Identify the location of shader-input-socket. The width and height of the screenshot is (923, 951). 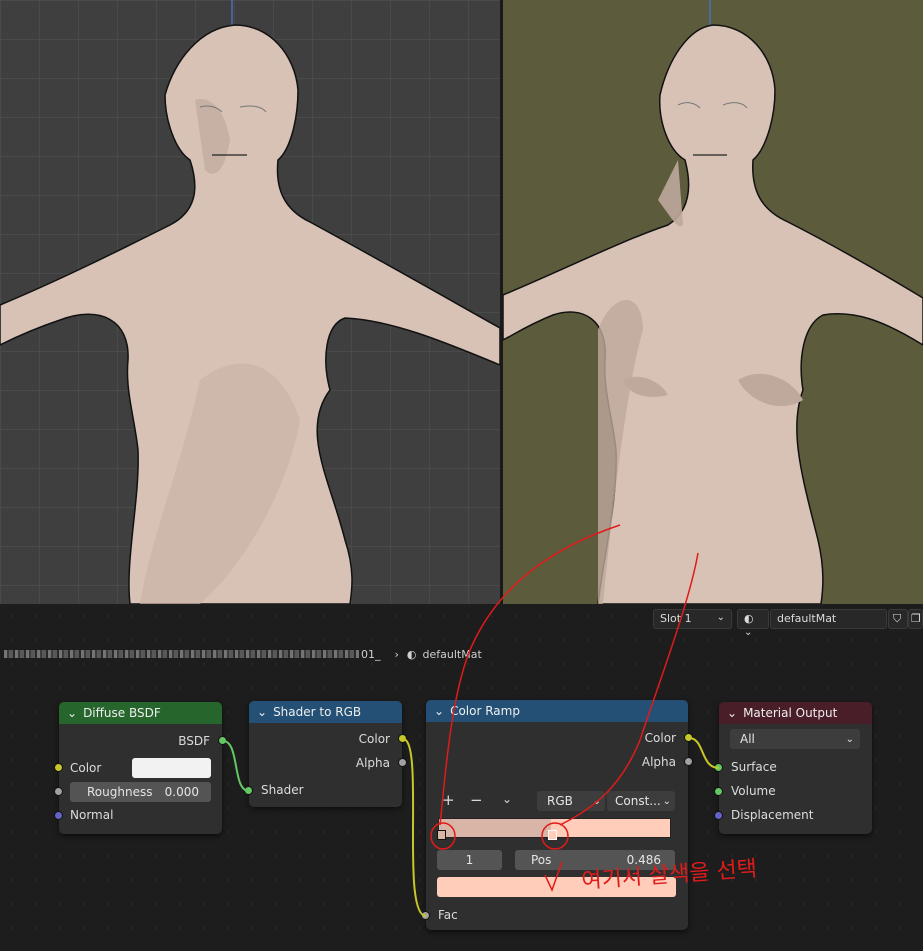
(248, 790).